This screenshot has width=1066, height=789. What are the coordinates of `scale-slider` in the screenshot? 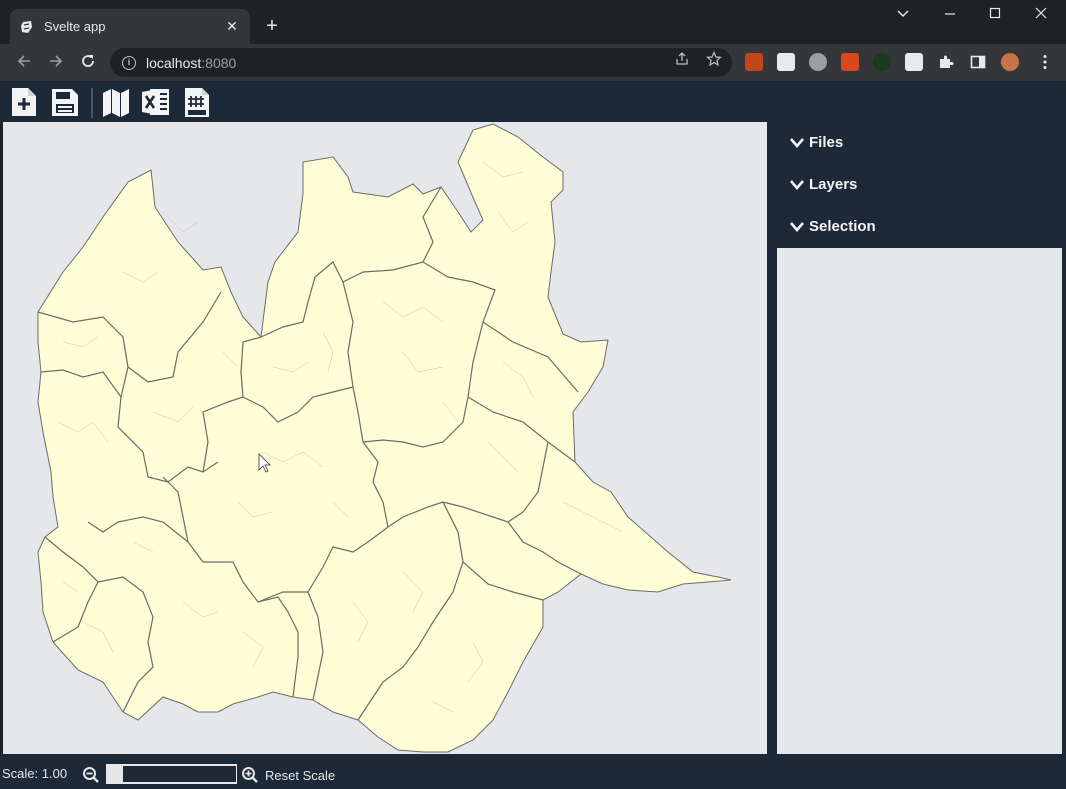 It's located at (171, 774).